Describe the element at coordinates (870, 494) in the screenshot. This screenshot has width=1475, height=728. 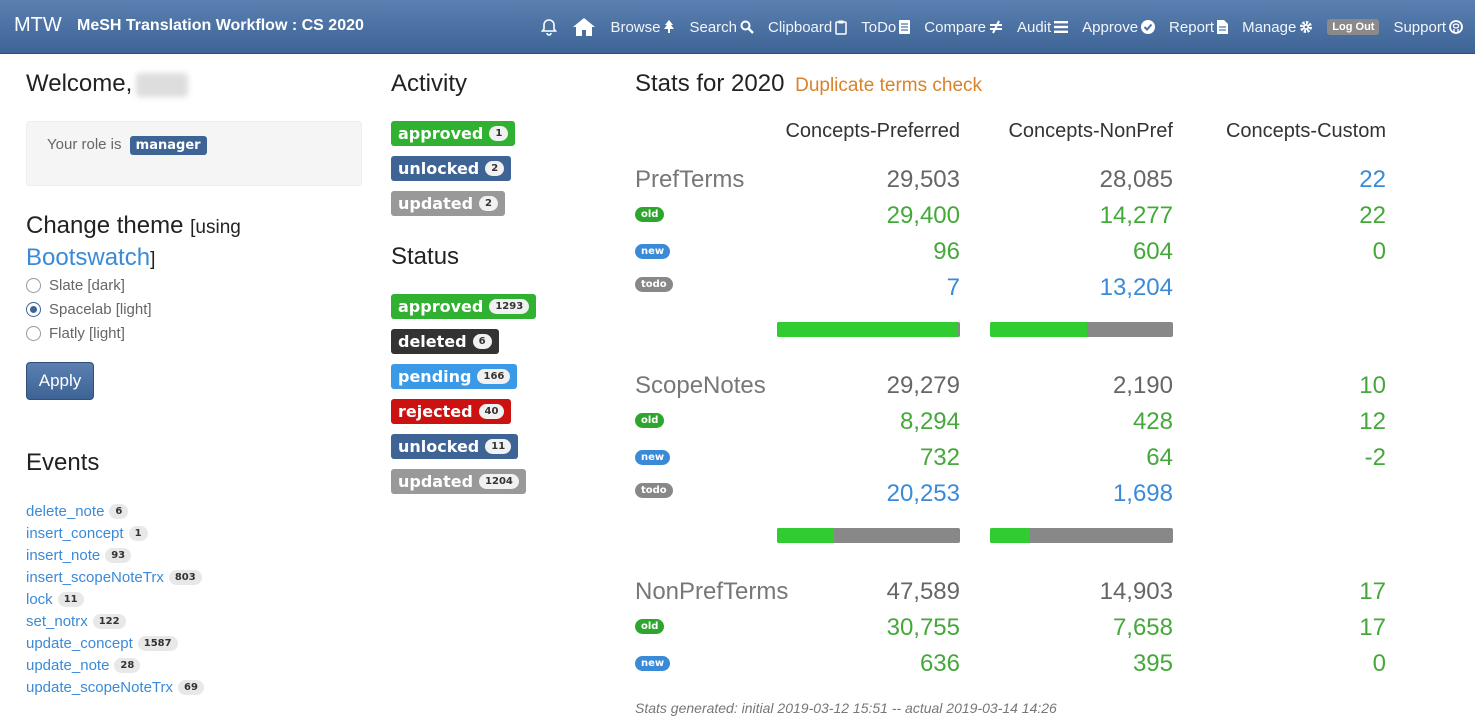
I see `stat-value: 20,253` at that location.